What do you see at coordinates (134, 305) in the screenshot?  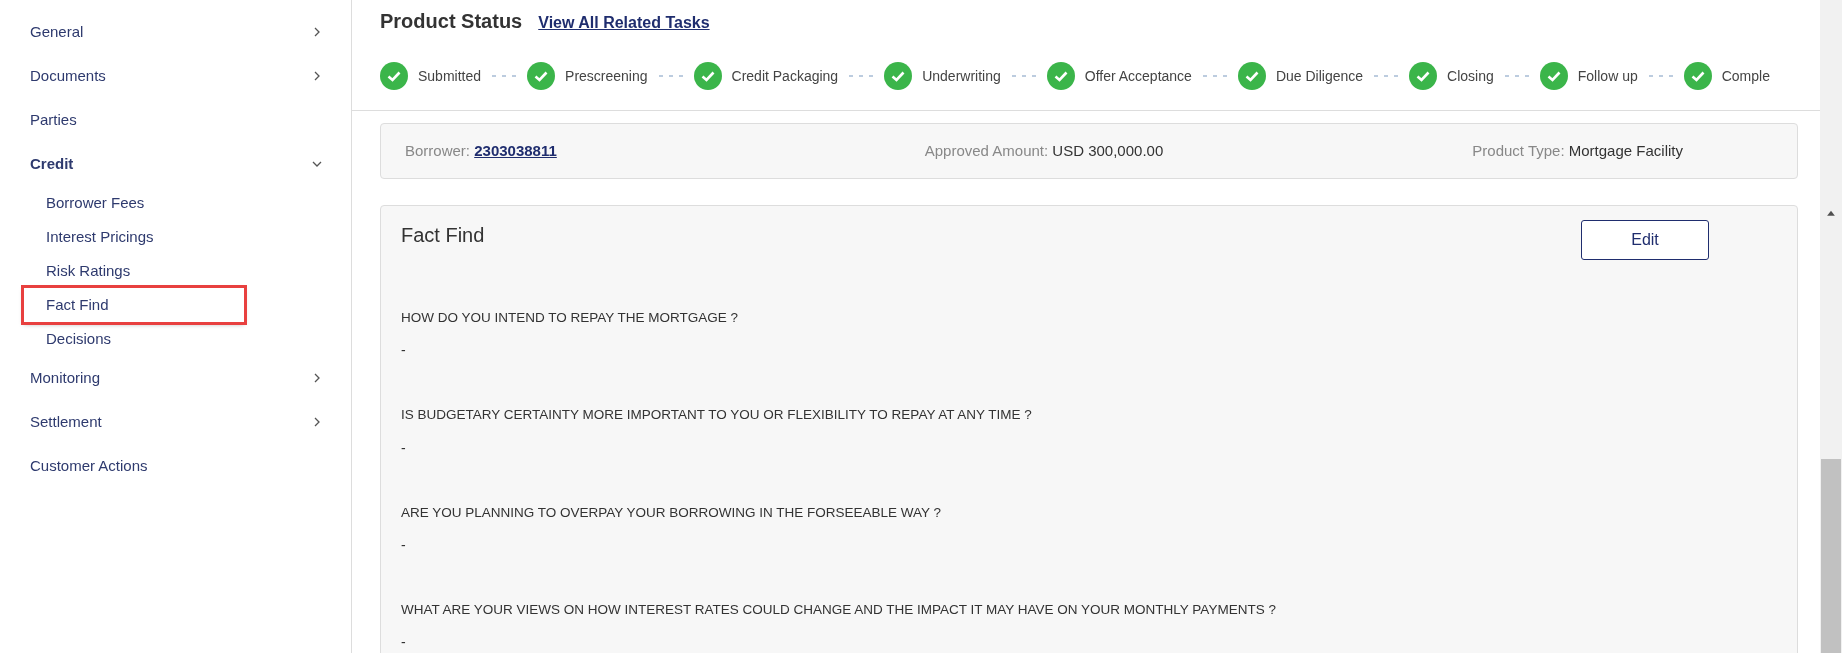 I see `sidebar-subitem: Fact Find` at bounding box center [134, 305].